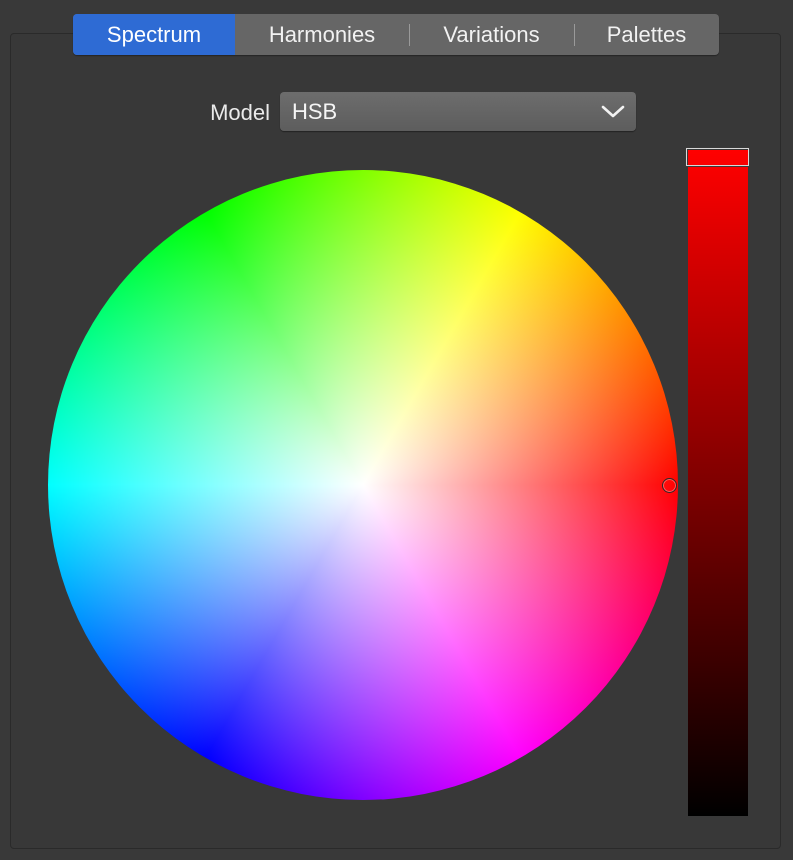 Image resolution: width=793 pixels, height=860 pixels. I want to click on tab-variations: Variations, so click(491, 34).